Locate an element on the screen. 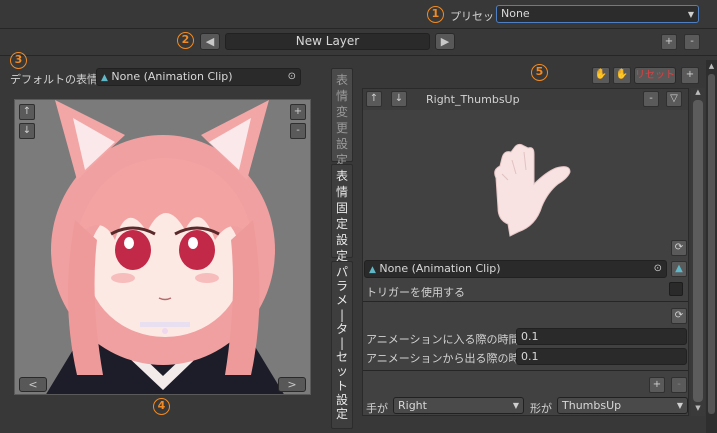 Image resolution: width=717 pixels, height=433 pixels. tab-expression-change: 表情変更設定 is located at coordinates (342, 117).